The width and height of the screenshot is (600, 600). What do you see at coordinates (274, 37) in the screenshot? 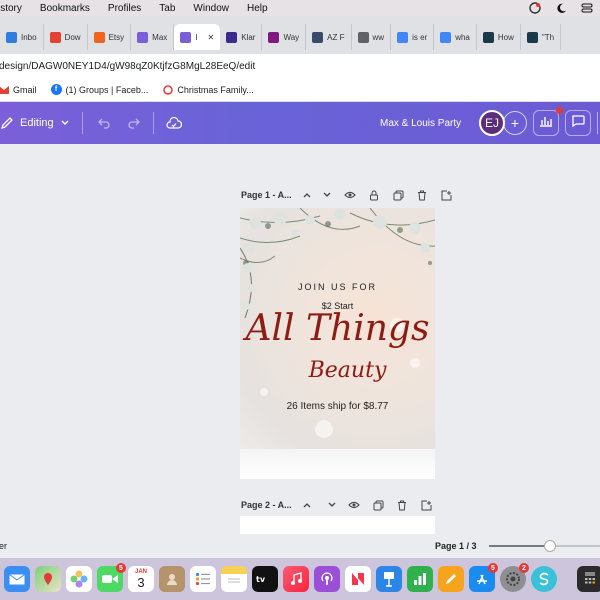
I see `wayfair-icon` at bounding box center [274, 37].